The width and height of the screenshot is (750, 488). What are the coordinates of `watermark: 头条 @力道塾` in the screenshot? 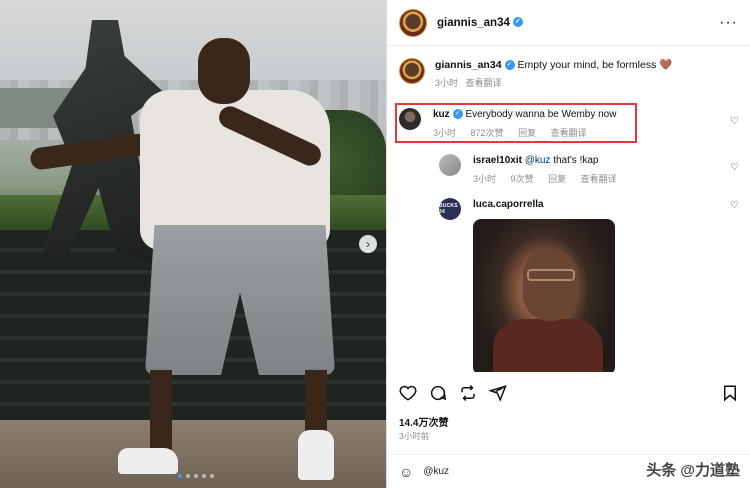 It's located at (693, 470).